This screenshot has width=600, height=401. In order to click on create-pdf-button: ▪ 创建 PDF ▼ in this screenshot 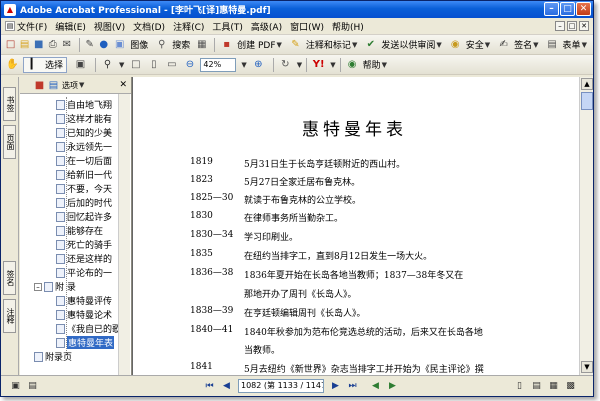, I will do `click(250, 44)`.